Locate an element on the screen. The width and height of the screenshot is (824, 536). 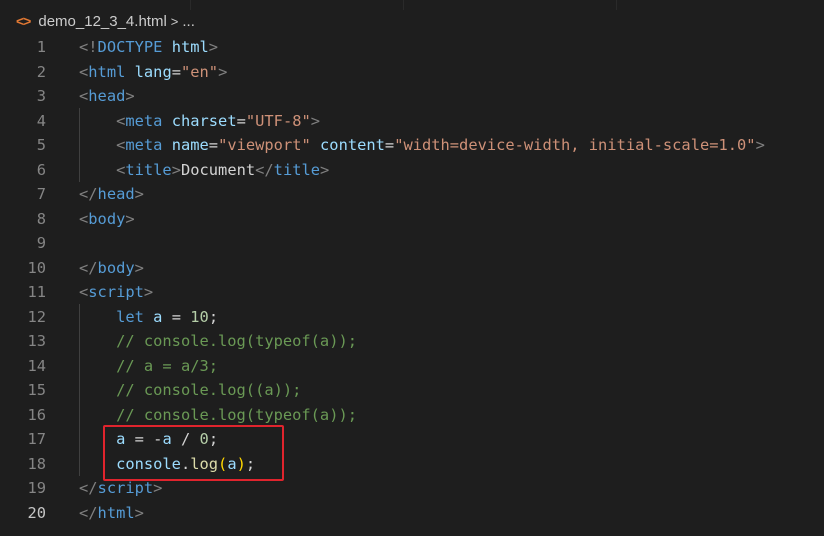
line-content: <!DOCTYPE html> is located at coordinates (148, 47).